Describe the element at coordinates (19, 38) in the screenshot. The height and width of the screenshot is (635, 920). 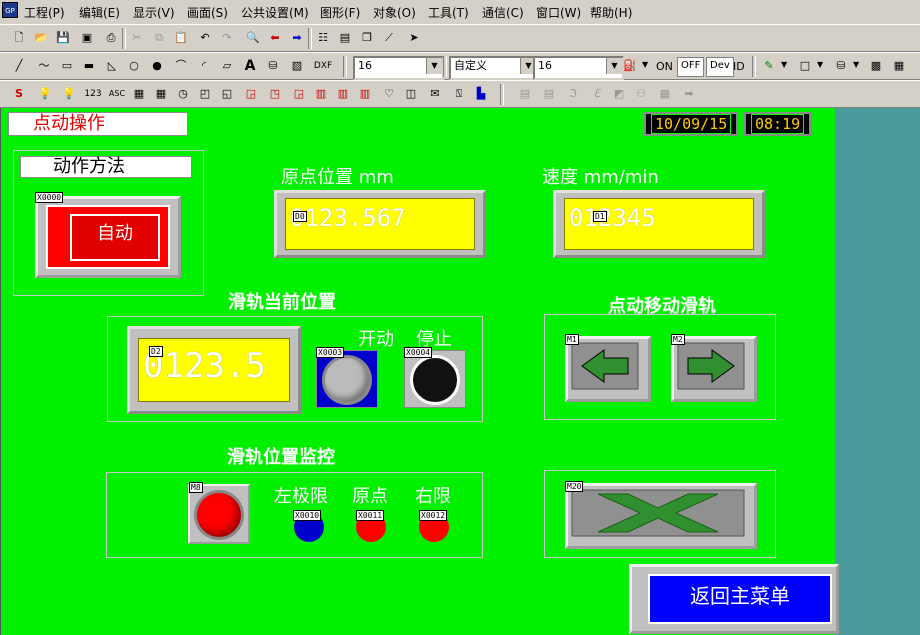
I see `new-file-icon: 🗋` at that location.